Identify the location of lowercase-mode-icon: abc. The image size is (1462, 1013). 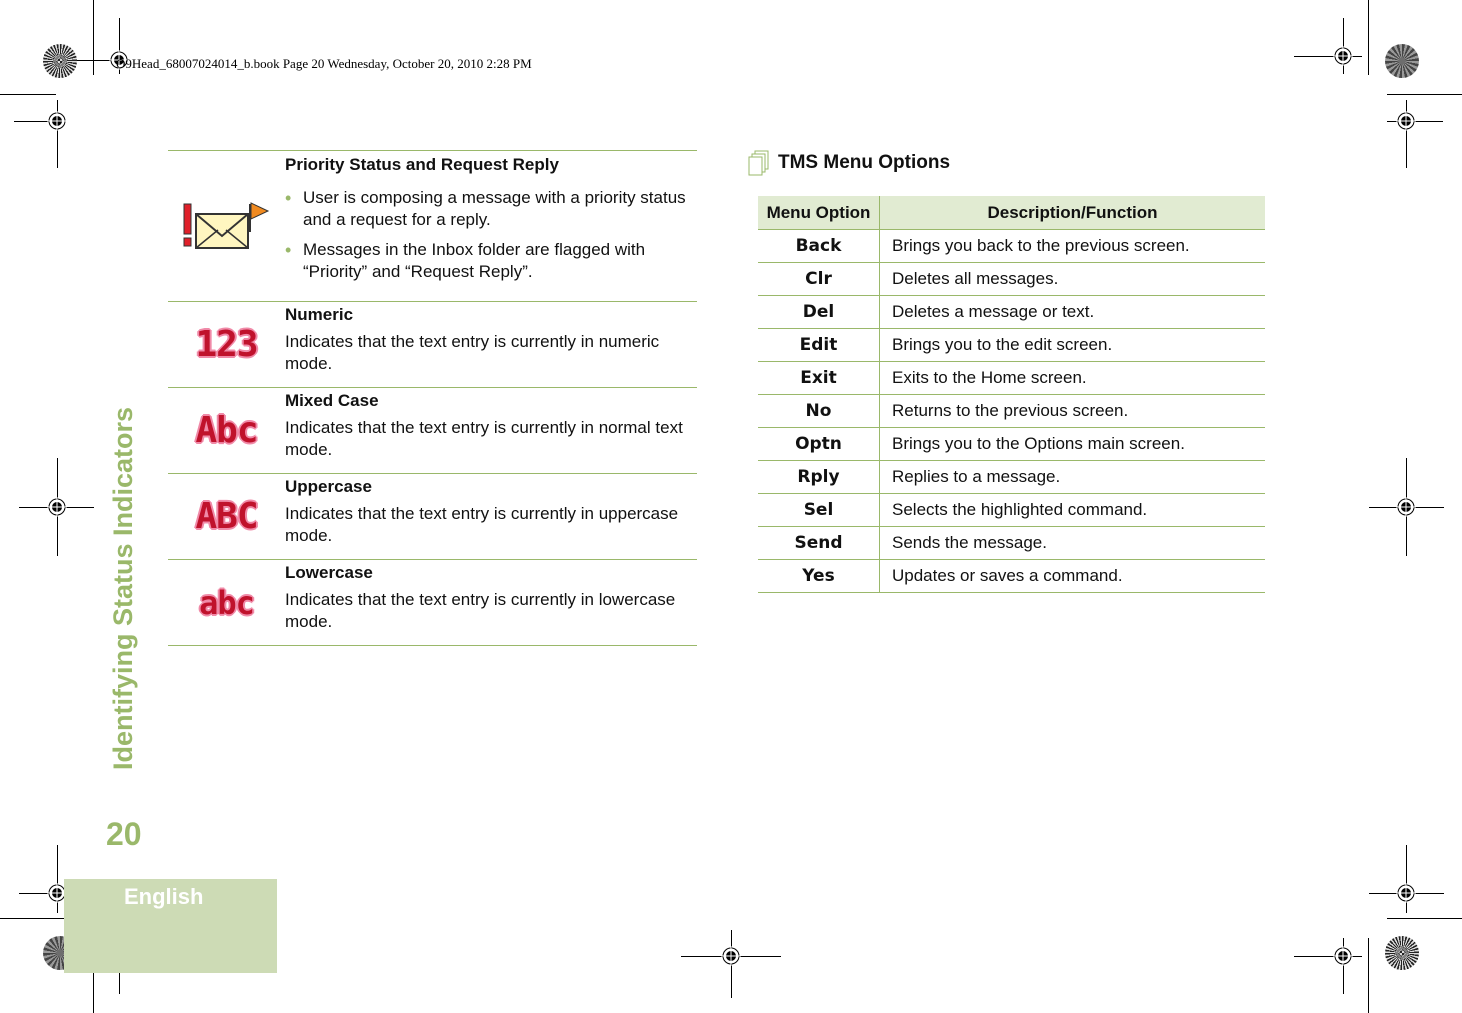
(227, 602).